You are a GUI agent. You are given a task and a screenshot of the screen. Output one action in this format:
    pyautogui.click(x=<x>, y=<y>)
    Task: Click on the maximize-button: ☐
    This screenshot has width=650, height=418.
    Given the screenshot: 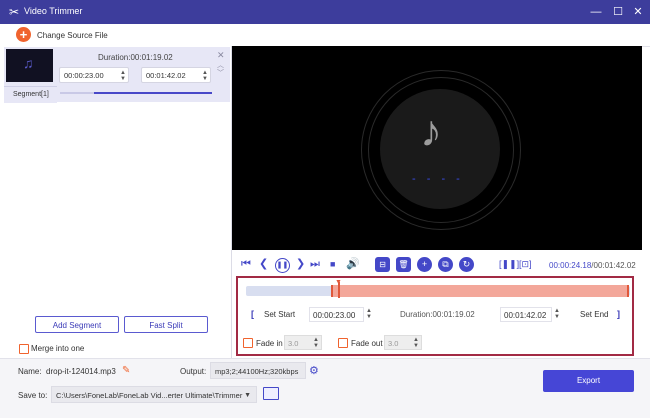 What is the action you would take?
    pyautogui.click(x=618, y=12)
    